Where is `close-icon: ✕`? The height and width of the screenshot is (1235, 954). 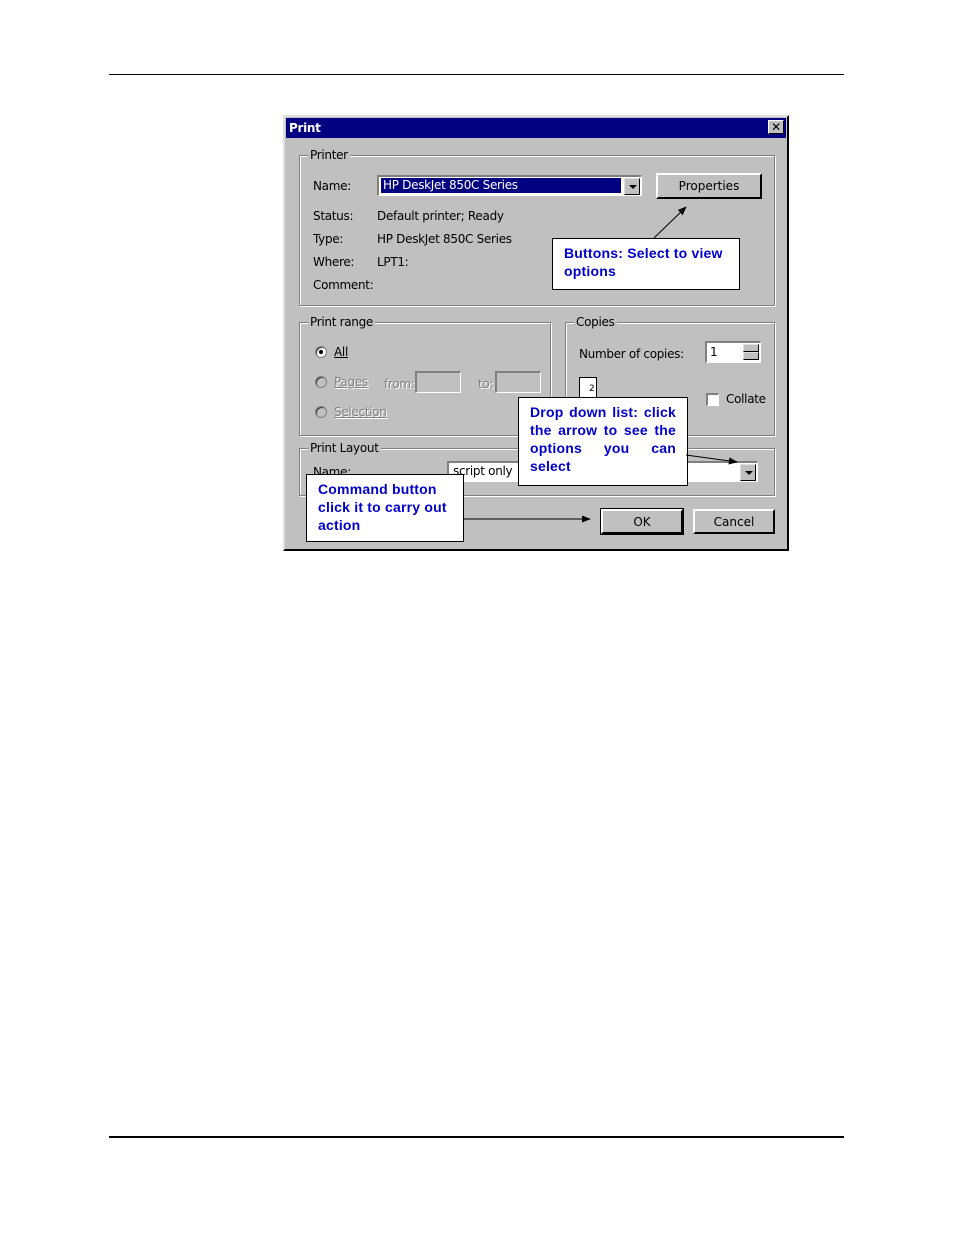
close-icon: ✕ is located at coordinates (776, 127).